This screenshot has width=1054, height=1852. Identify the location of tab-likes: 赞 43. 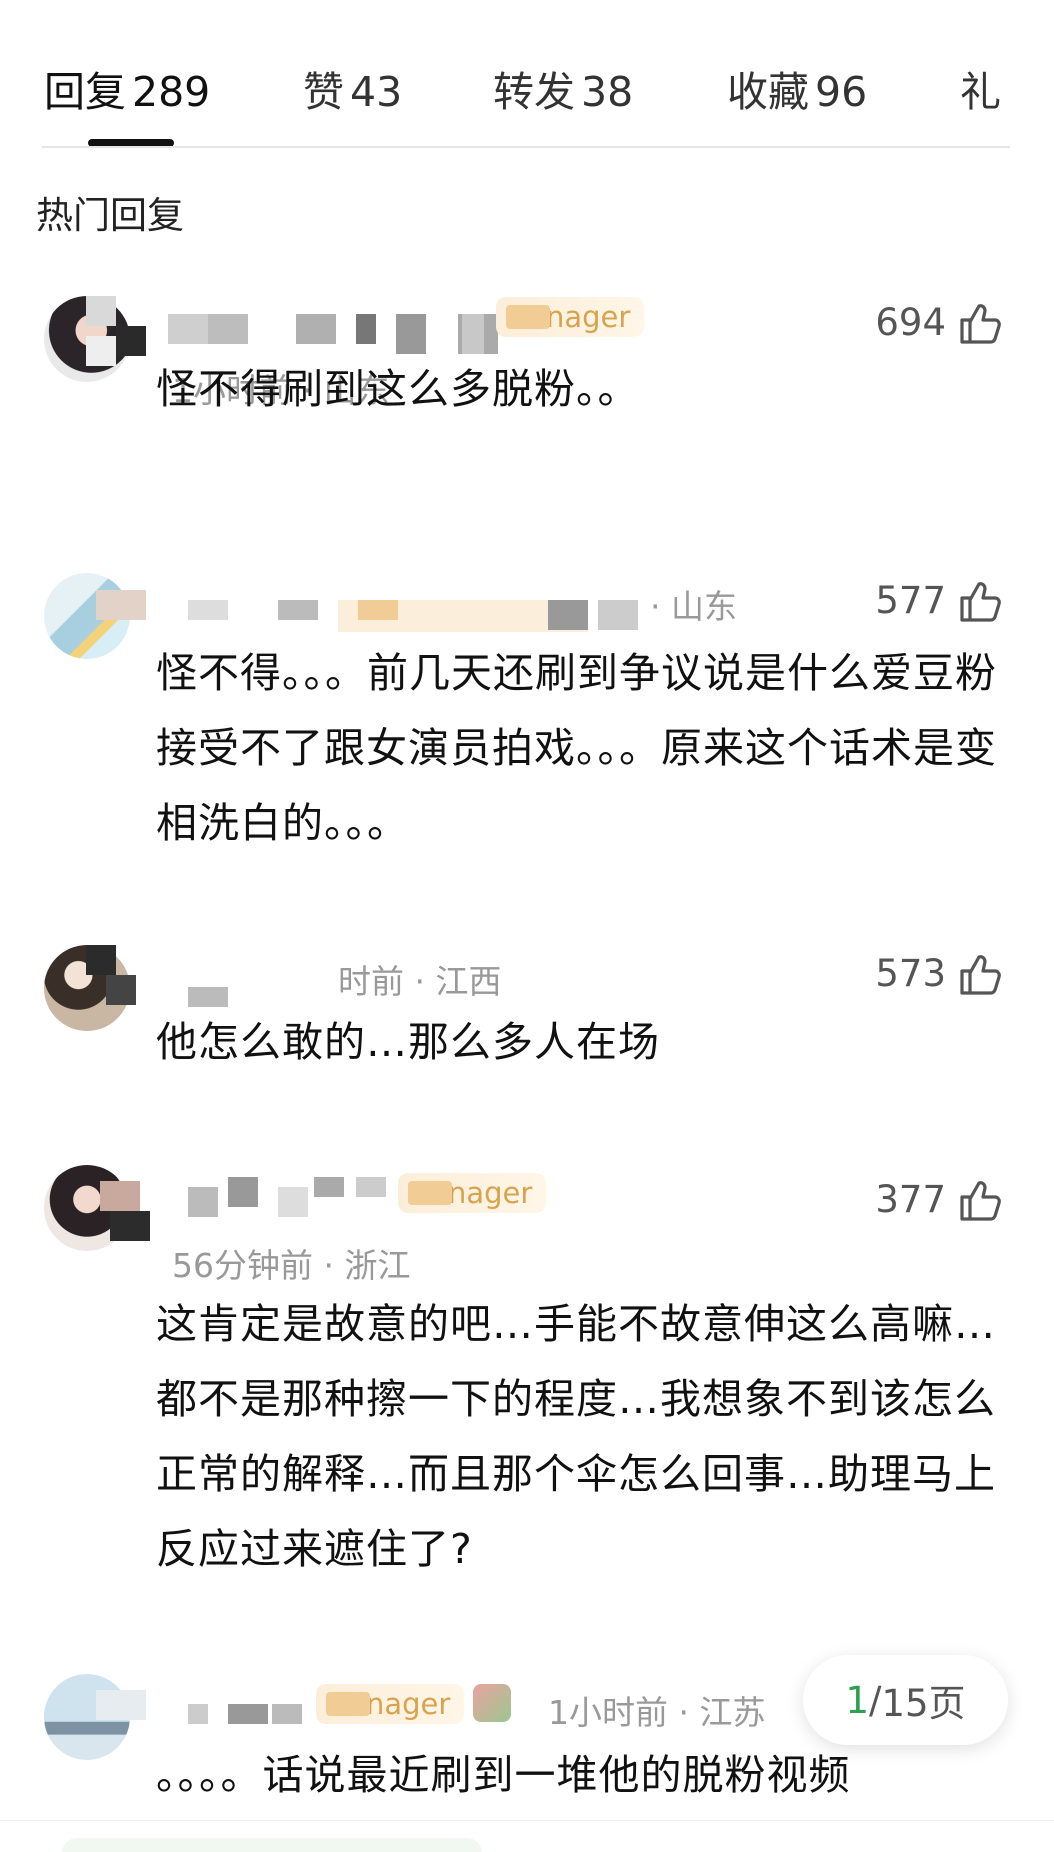
(352, 88).